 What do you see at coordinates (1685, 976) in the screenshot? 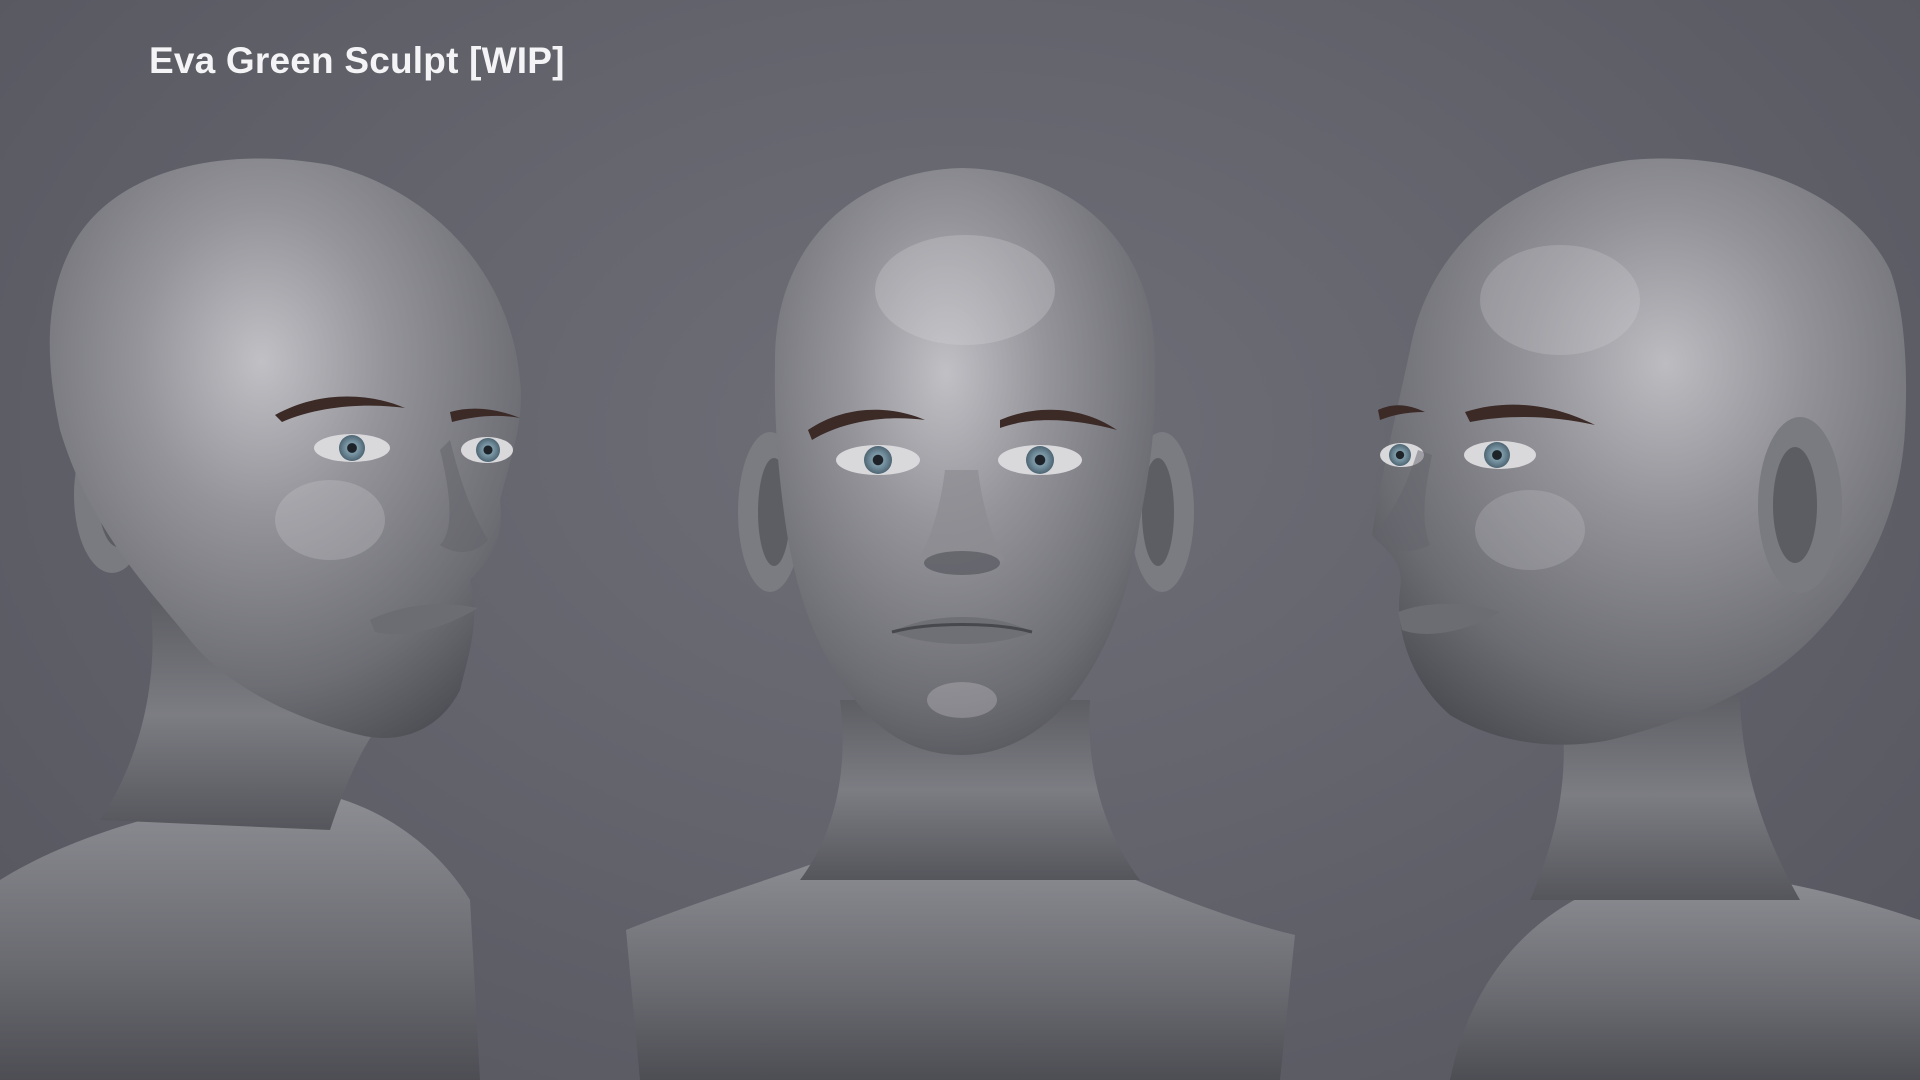
I see `right-bust-shoulders` at bounding box center [1685, 976].